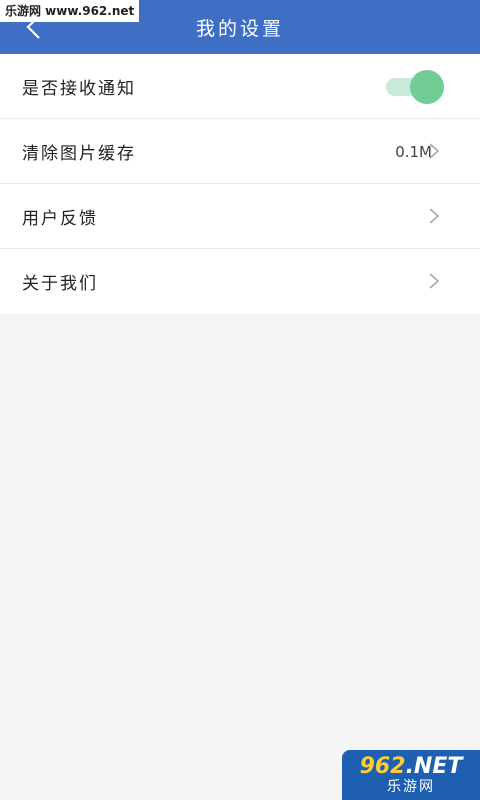 Image resolution: width=480 pixels, height=800 pixels. What do you see at coordinates (240, 86) in the screenshot?
I see `settings-row-notifications: 是否接收通知` at bounding box center [240, 86].